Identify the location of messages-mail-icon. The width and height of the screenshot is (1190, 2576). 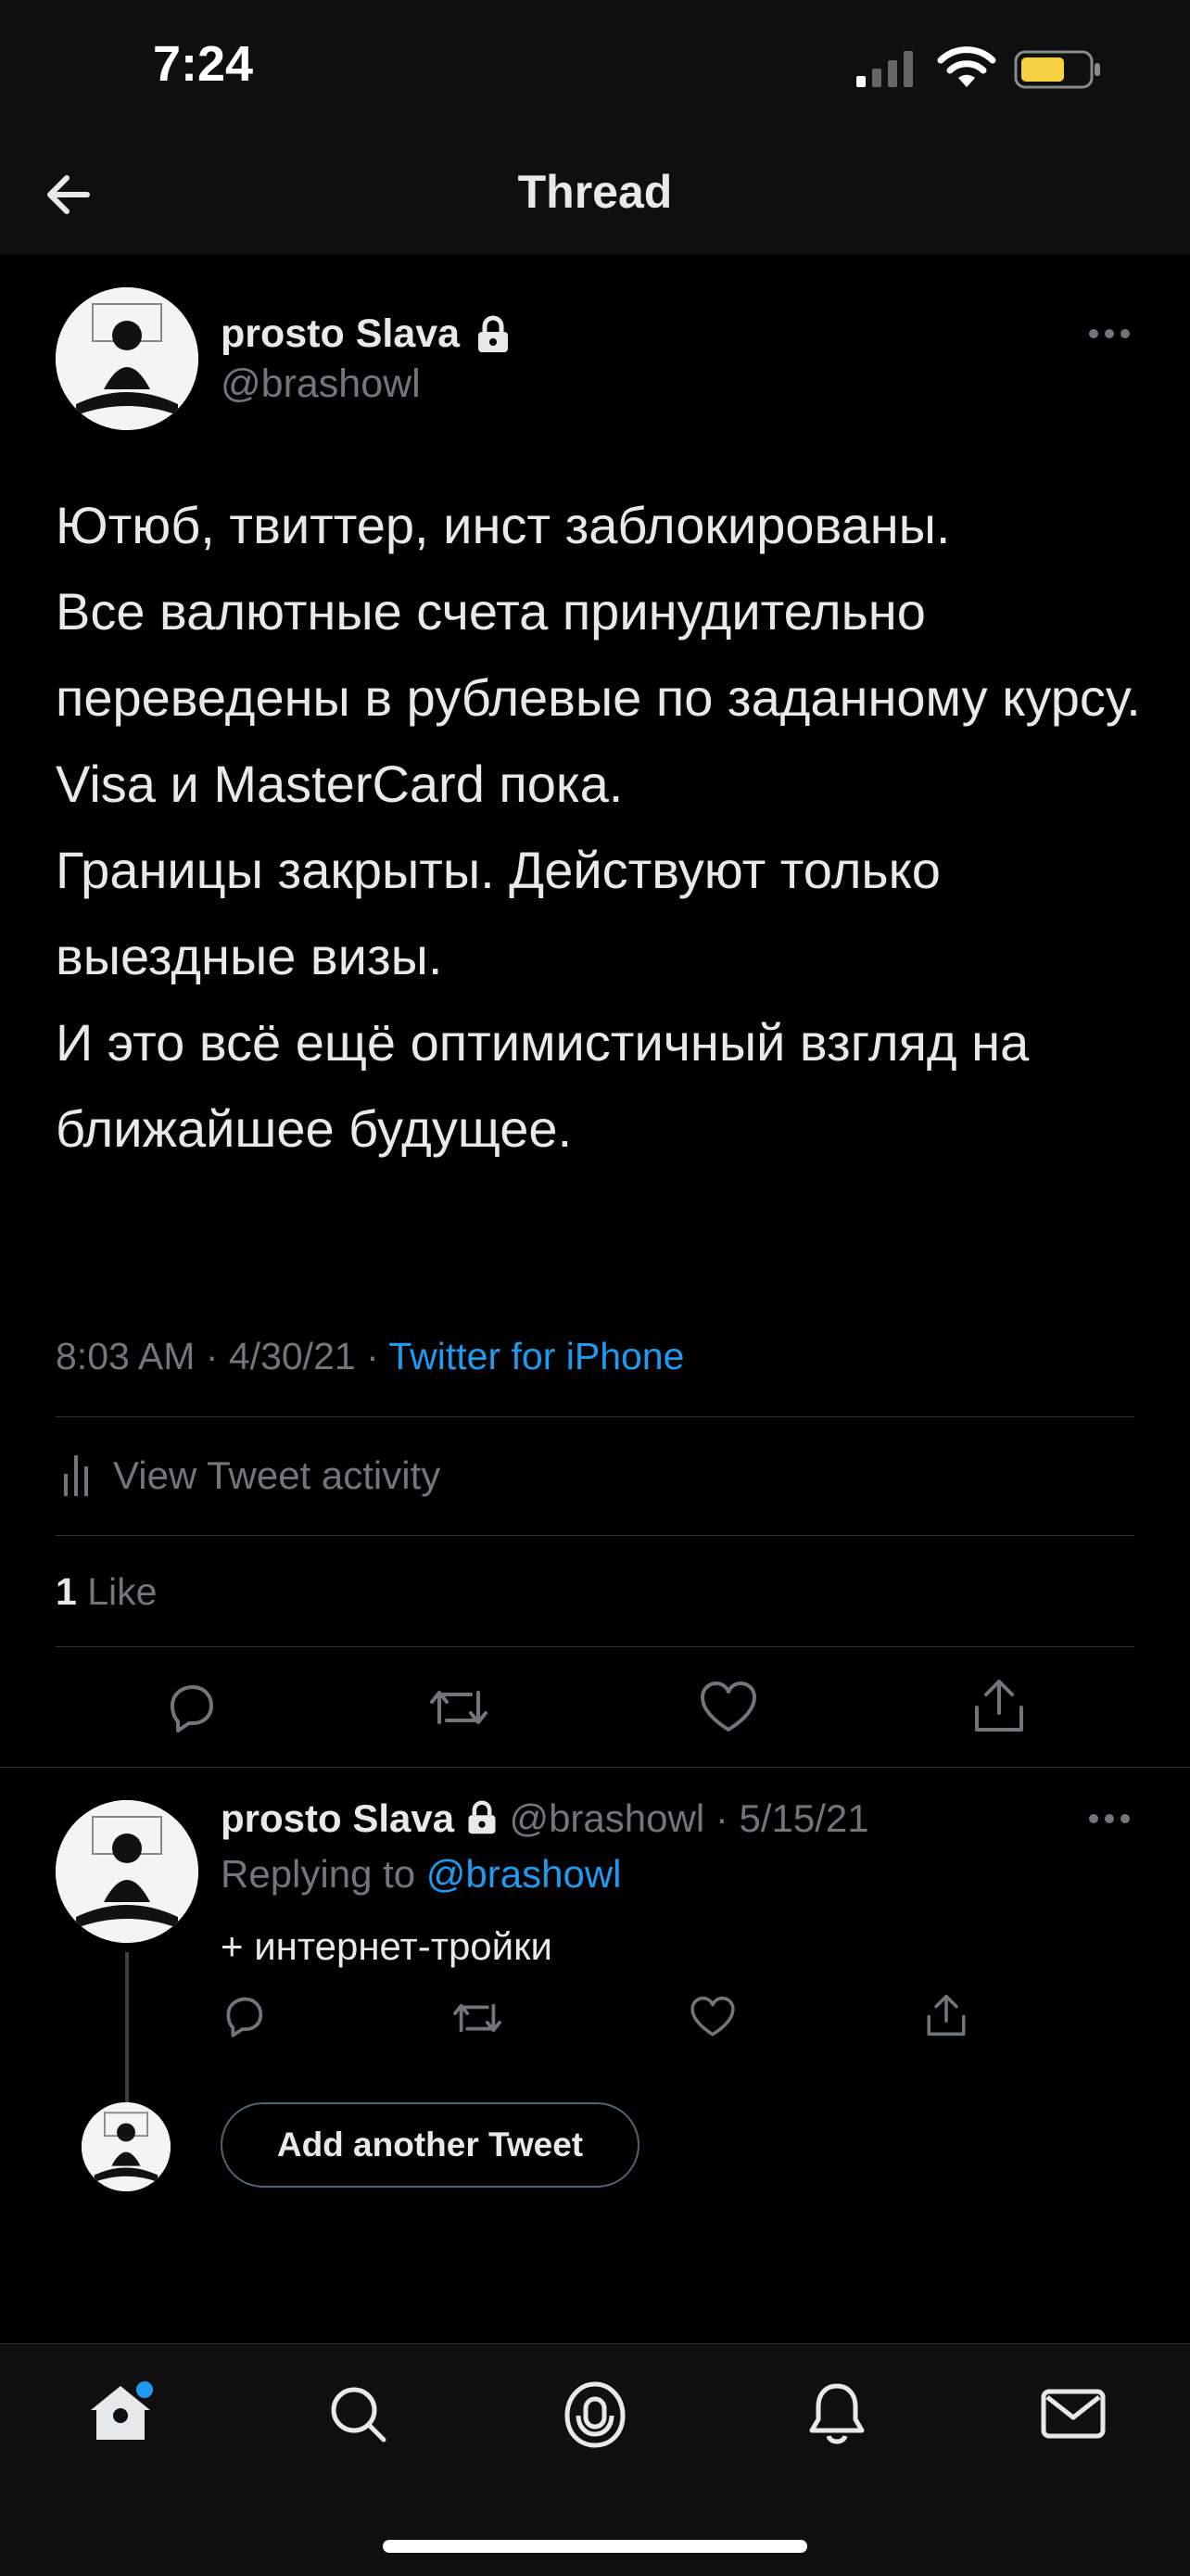
(1073, 2414).